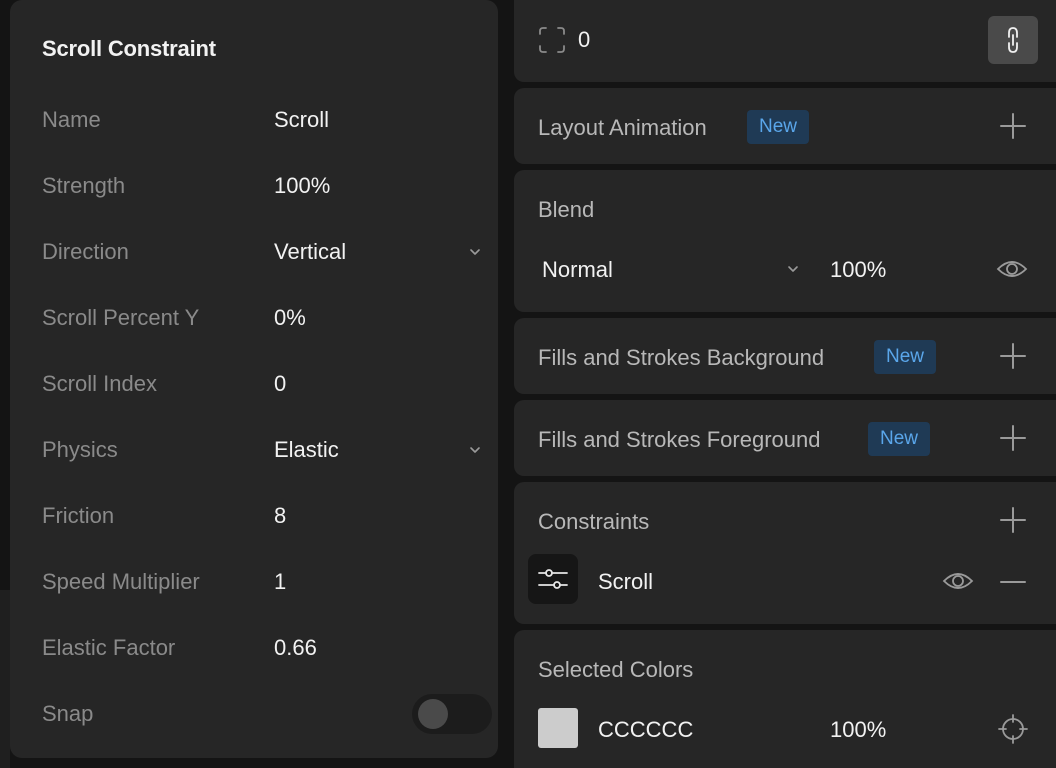 The height and width of the screenshot is (768, 1056). I want to click on row-name: Name Scroll, so click(262, 120).